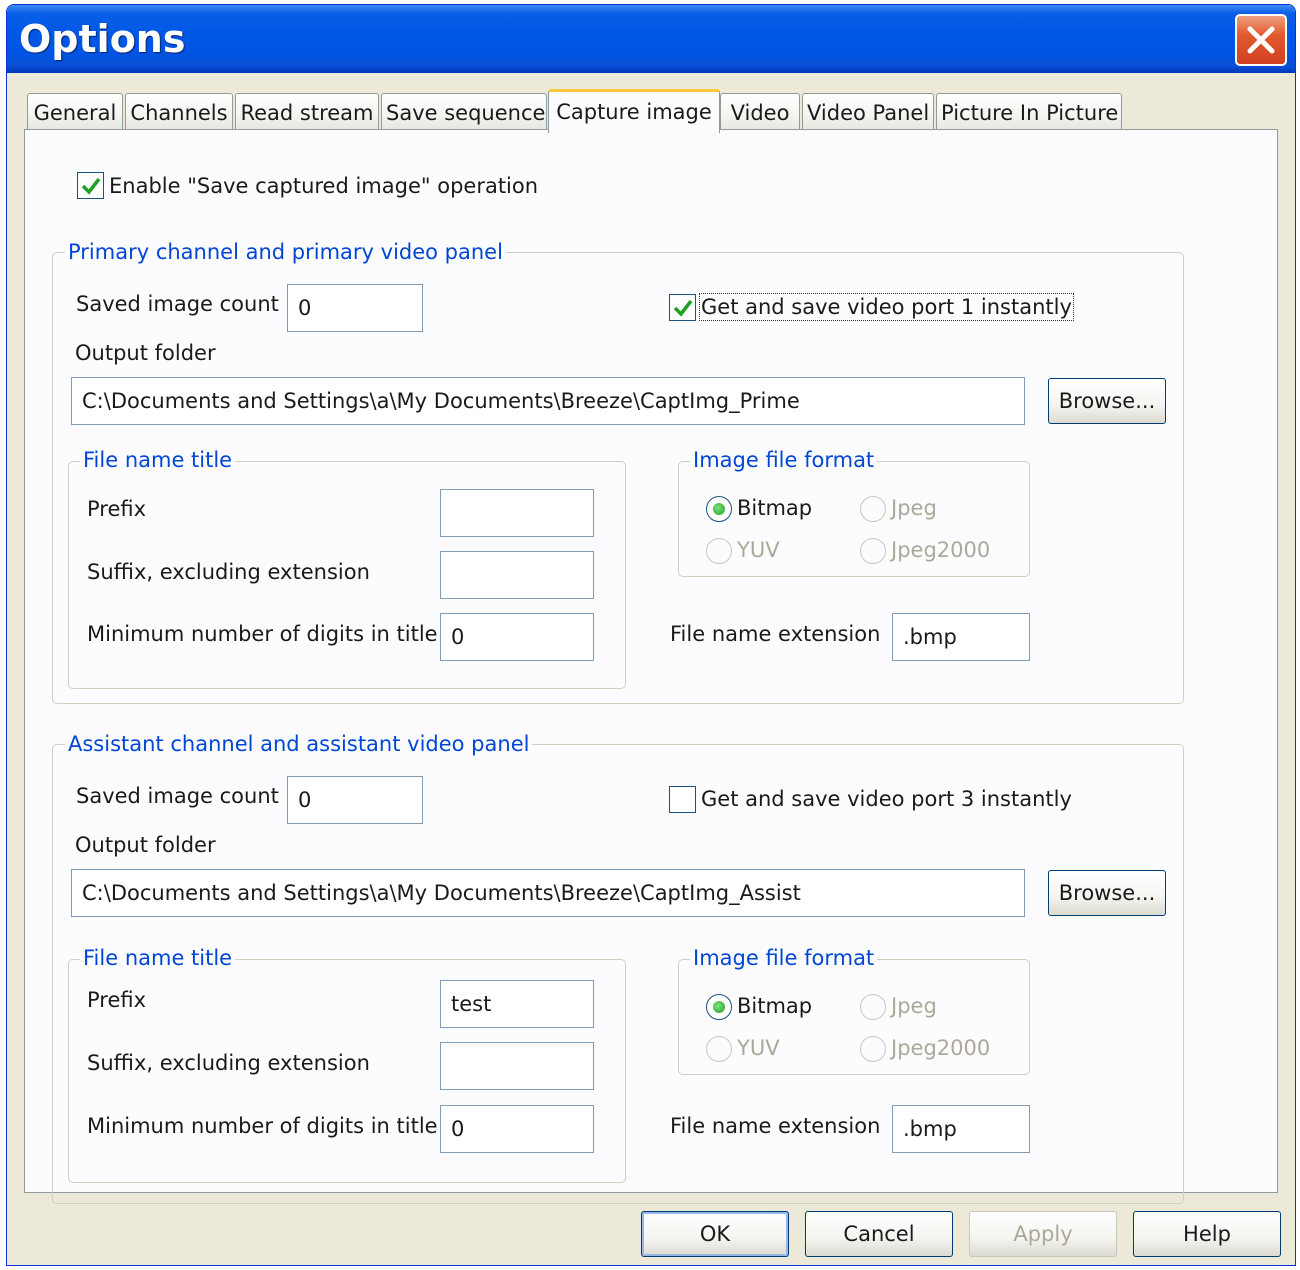 The height and width of the screenshot is (1270, 1300). What do you see at coordinates (517, 1066) in the screenshot?
I see `assistant-suffix-field` at bounding box center [517, 1066].